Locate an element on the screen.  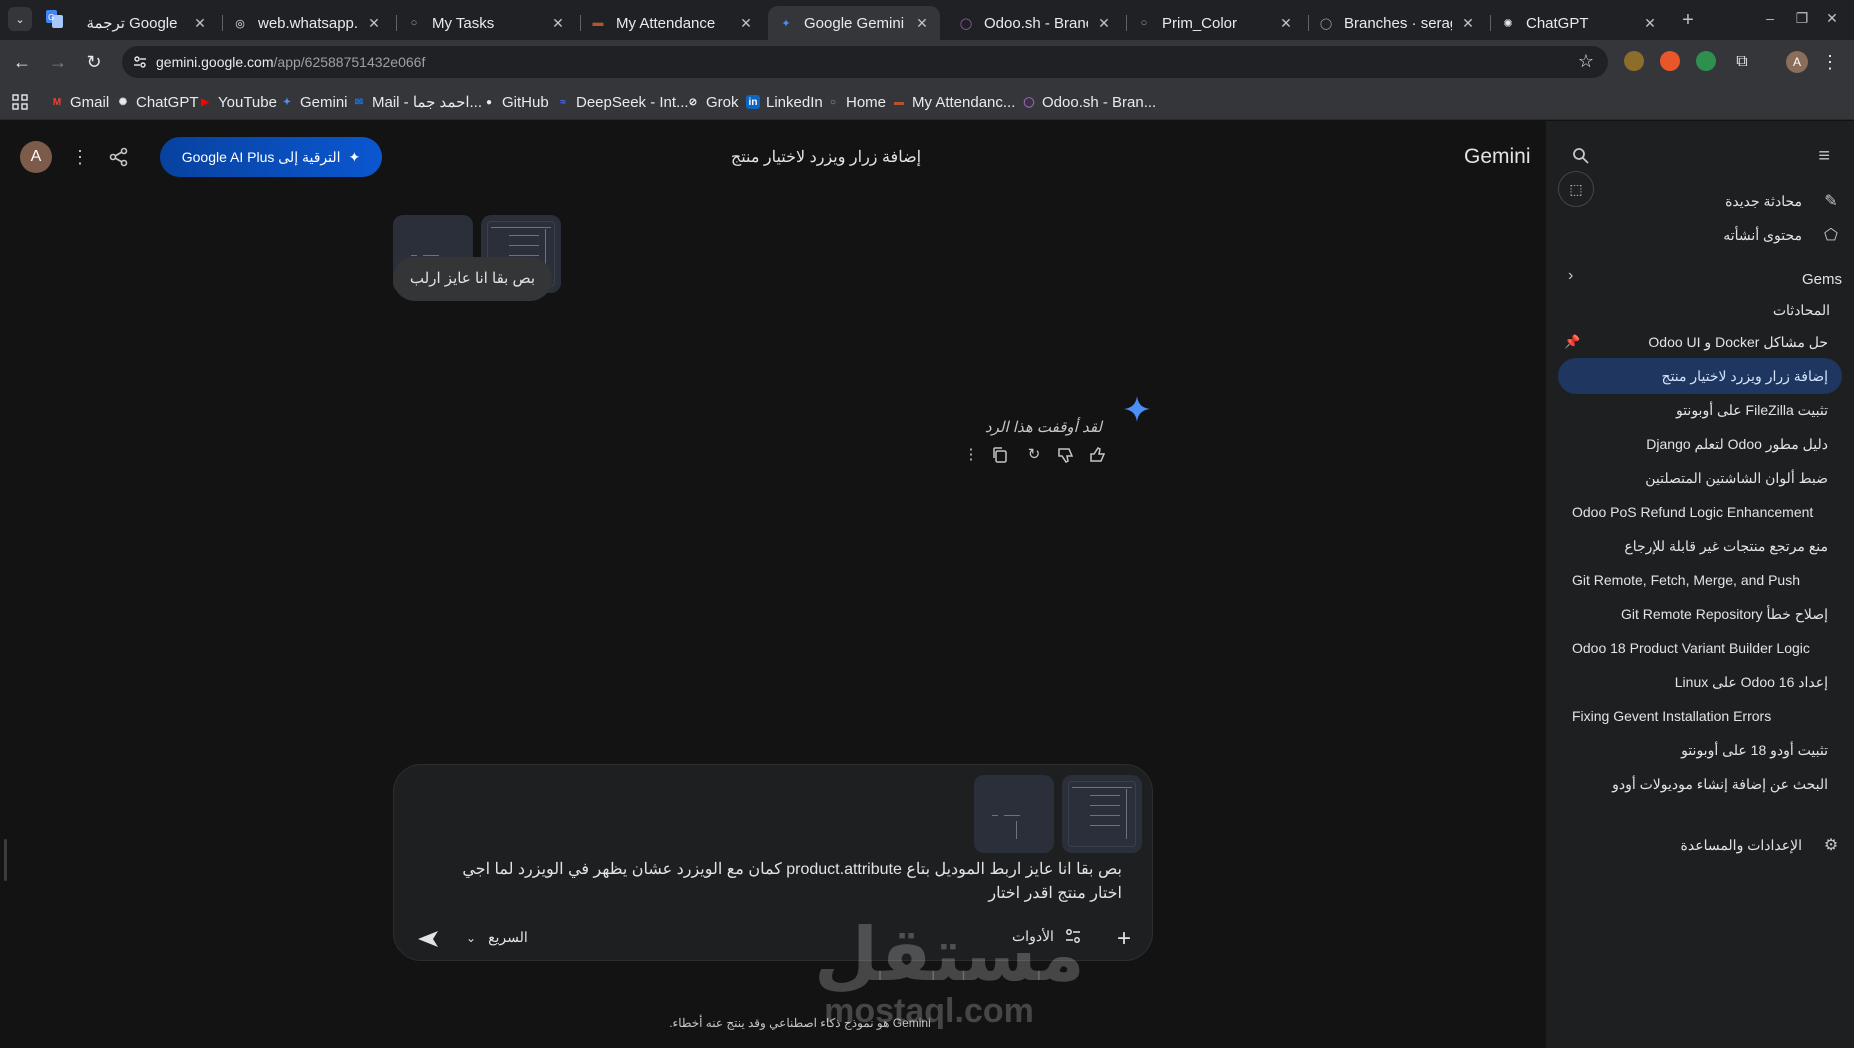
site-info-icon is located at coordinates (140, 62).